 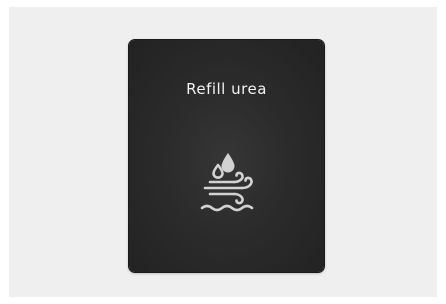 What do you see at coordinates (226, 89) in the screenshot?
I see `warning-title: Refill urea` at bounding box center [226, 89].